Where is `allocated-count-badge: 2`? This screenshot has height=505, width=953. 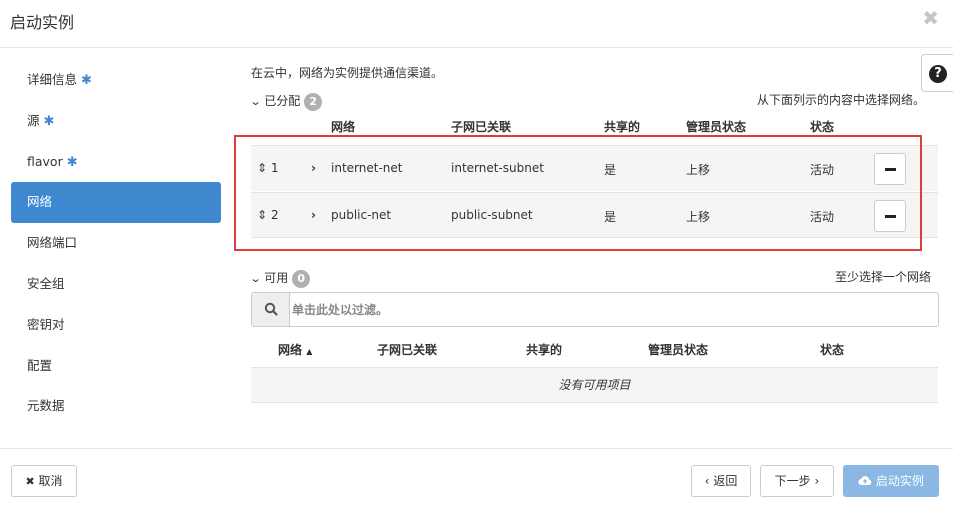 allocated-count-badge: 2 is located at coordinates (313, 102).